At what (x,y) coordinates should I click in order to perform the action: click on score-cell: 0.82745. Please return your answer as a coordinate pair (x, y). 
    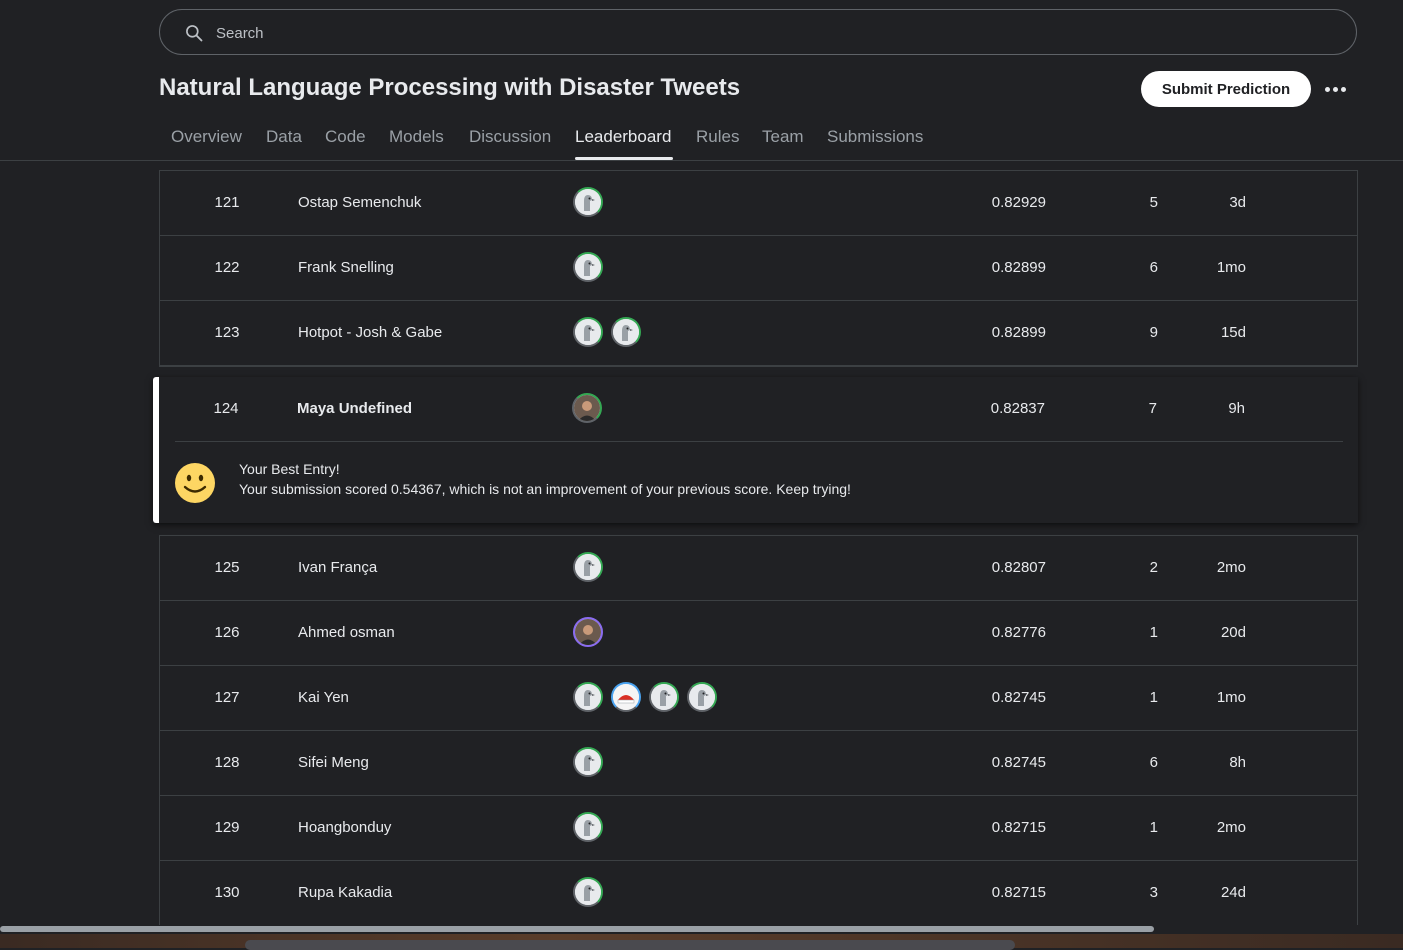
    Looking at the image, I should click on (1018, 697).